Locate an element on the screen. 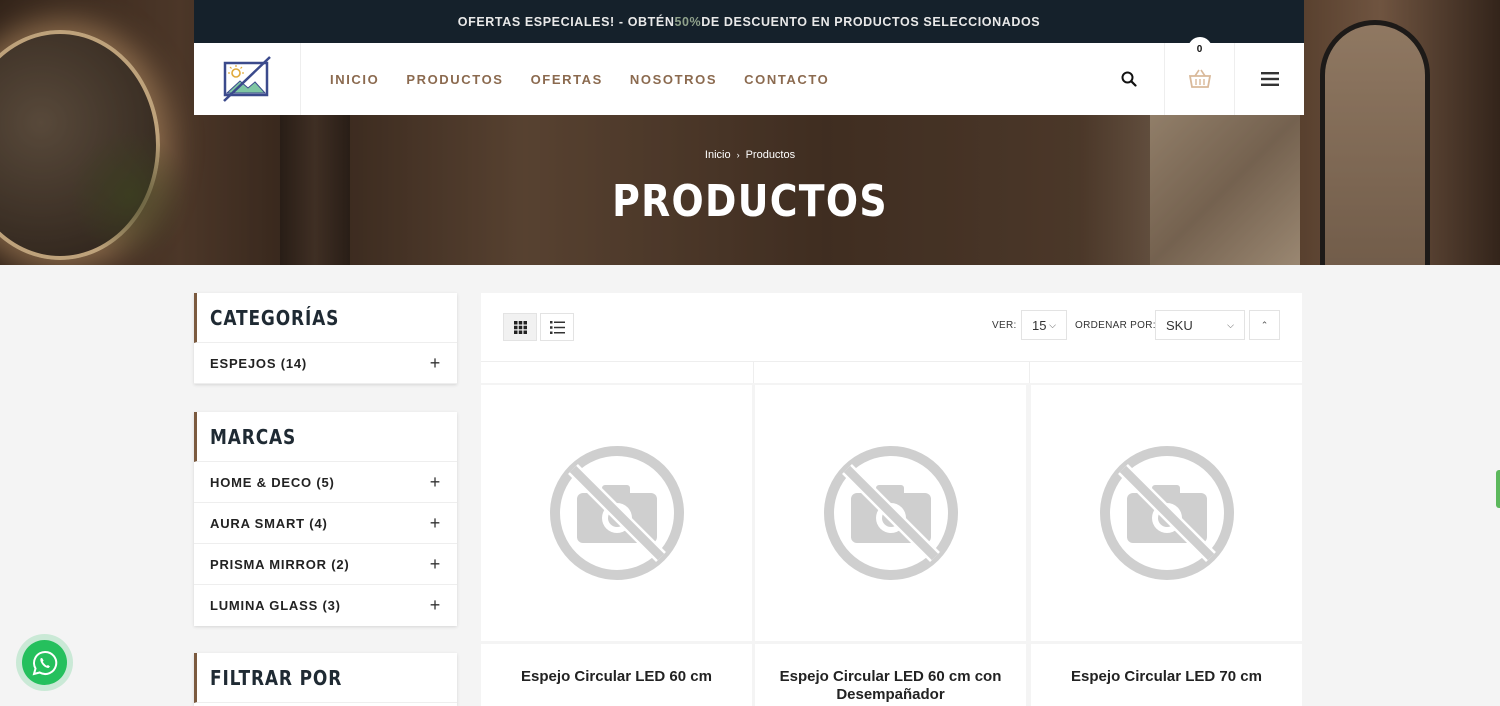 This screenshot has width=1500, height=706. filter-panel: FILTRAR POR is located at coordinates (325, 679).